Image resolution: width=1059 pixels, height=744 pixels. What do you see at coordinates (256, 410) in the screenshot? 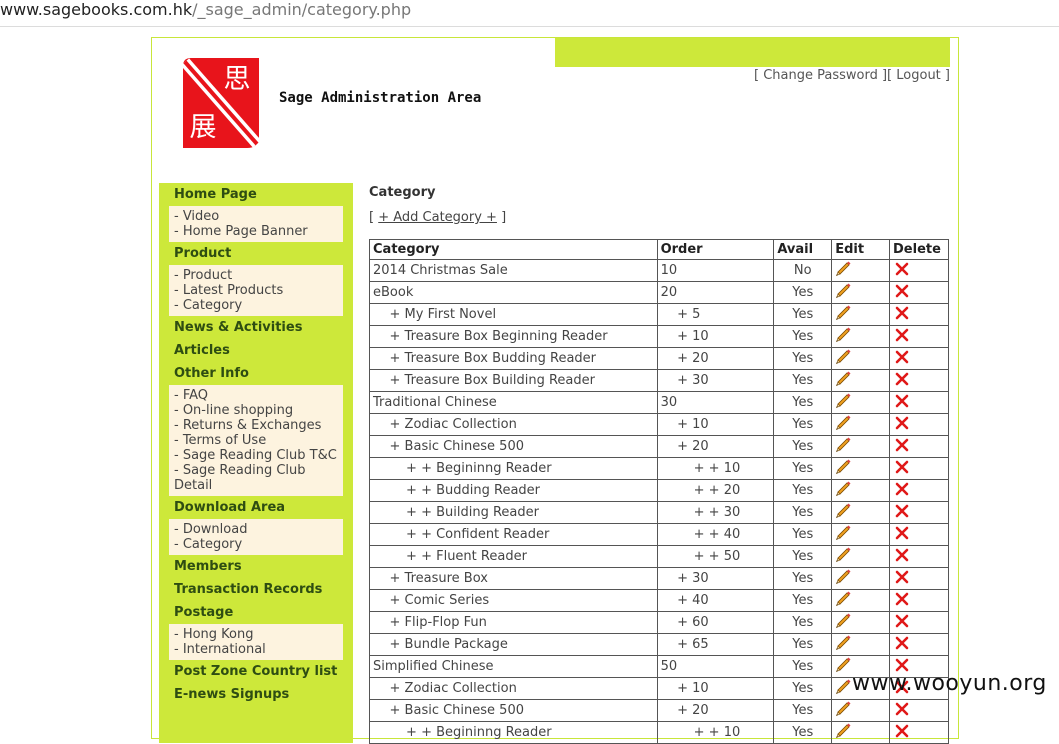
I see `sidebar-item: - On-line shopping` at bounding box center [256, 410].